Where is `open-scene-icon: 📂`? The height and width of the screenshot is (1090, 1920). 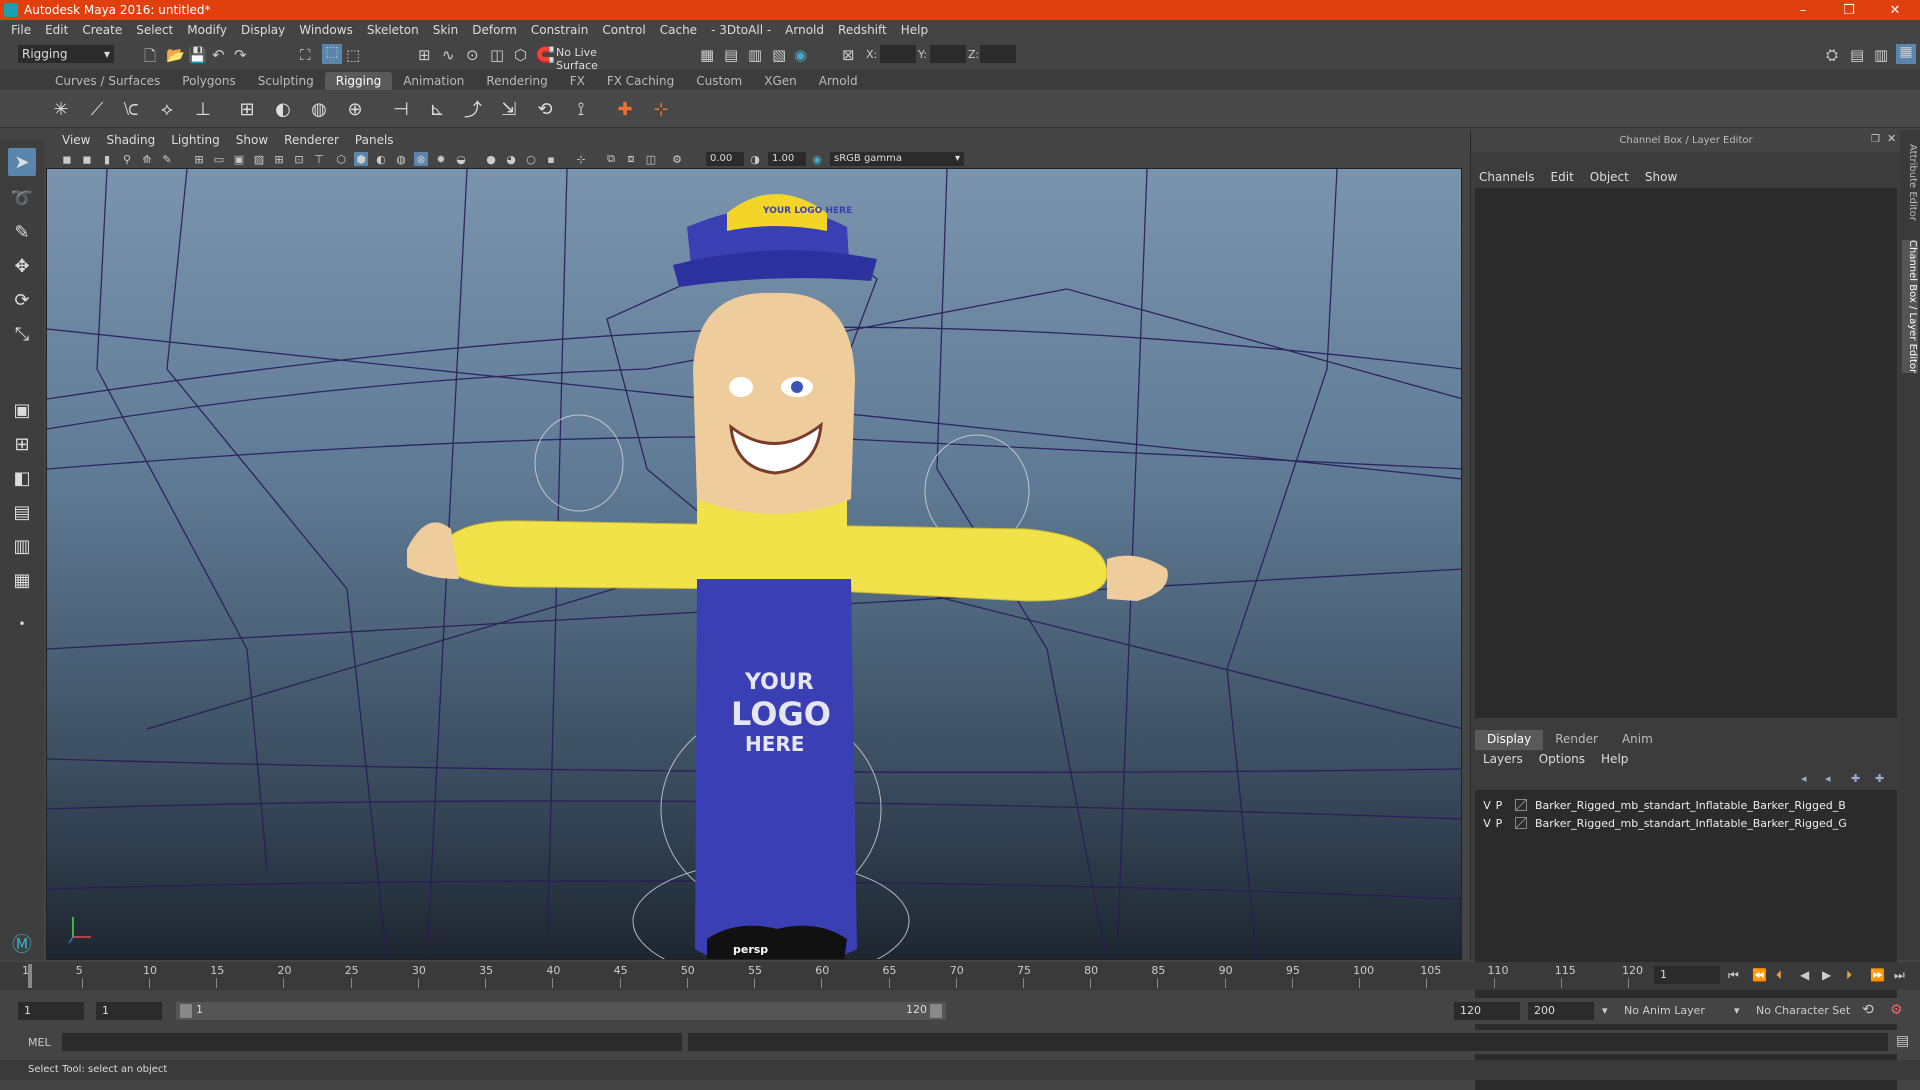
open-scene-icon: 📂 is located at coordinates (175, 55).